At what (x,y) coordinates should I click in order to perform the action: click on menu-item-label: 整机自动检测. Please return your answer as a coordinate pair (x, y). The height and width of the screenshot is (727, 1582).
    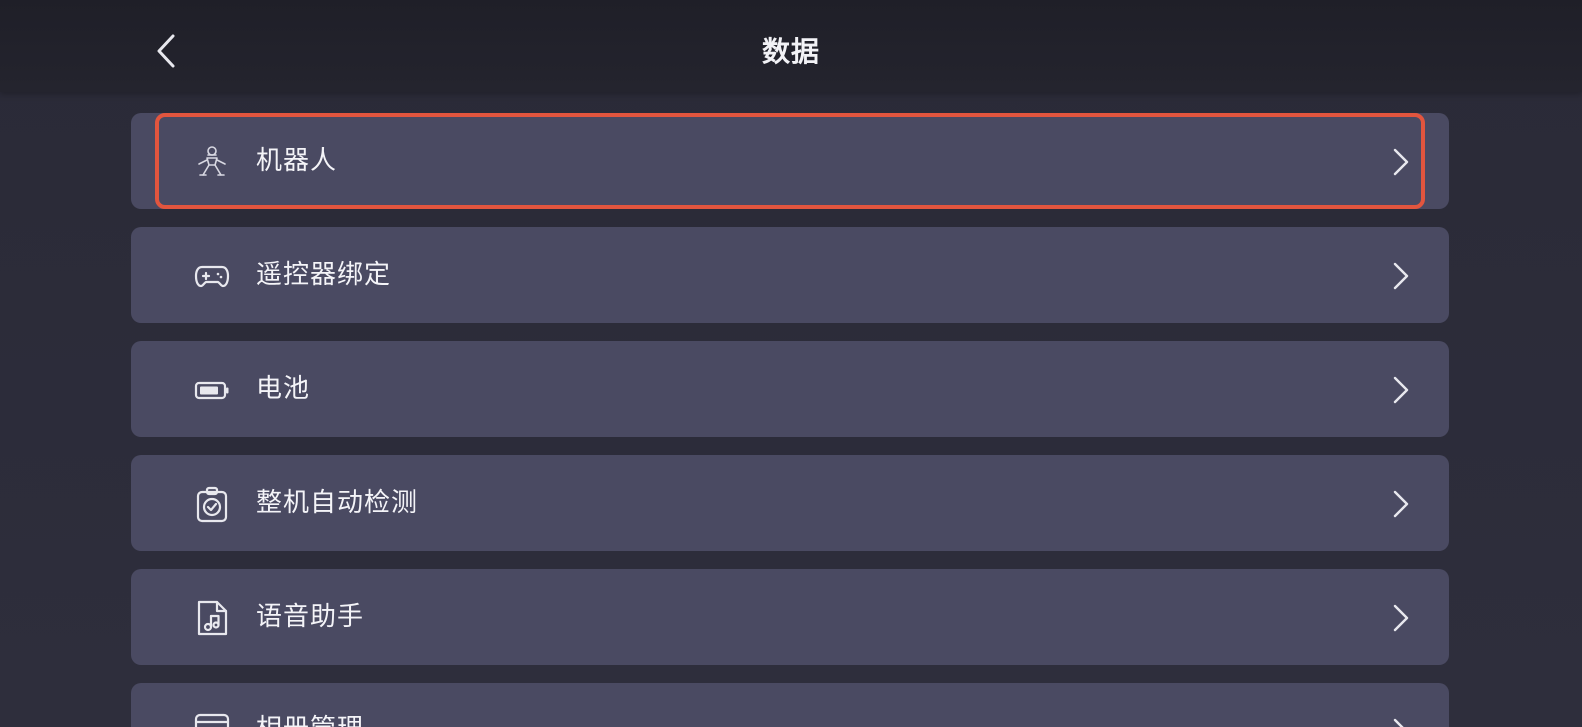
    Looking at the image, I should click on (337, 503).